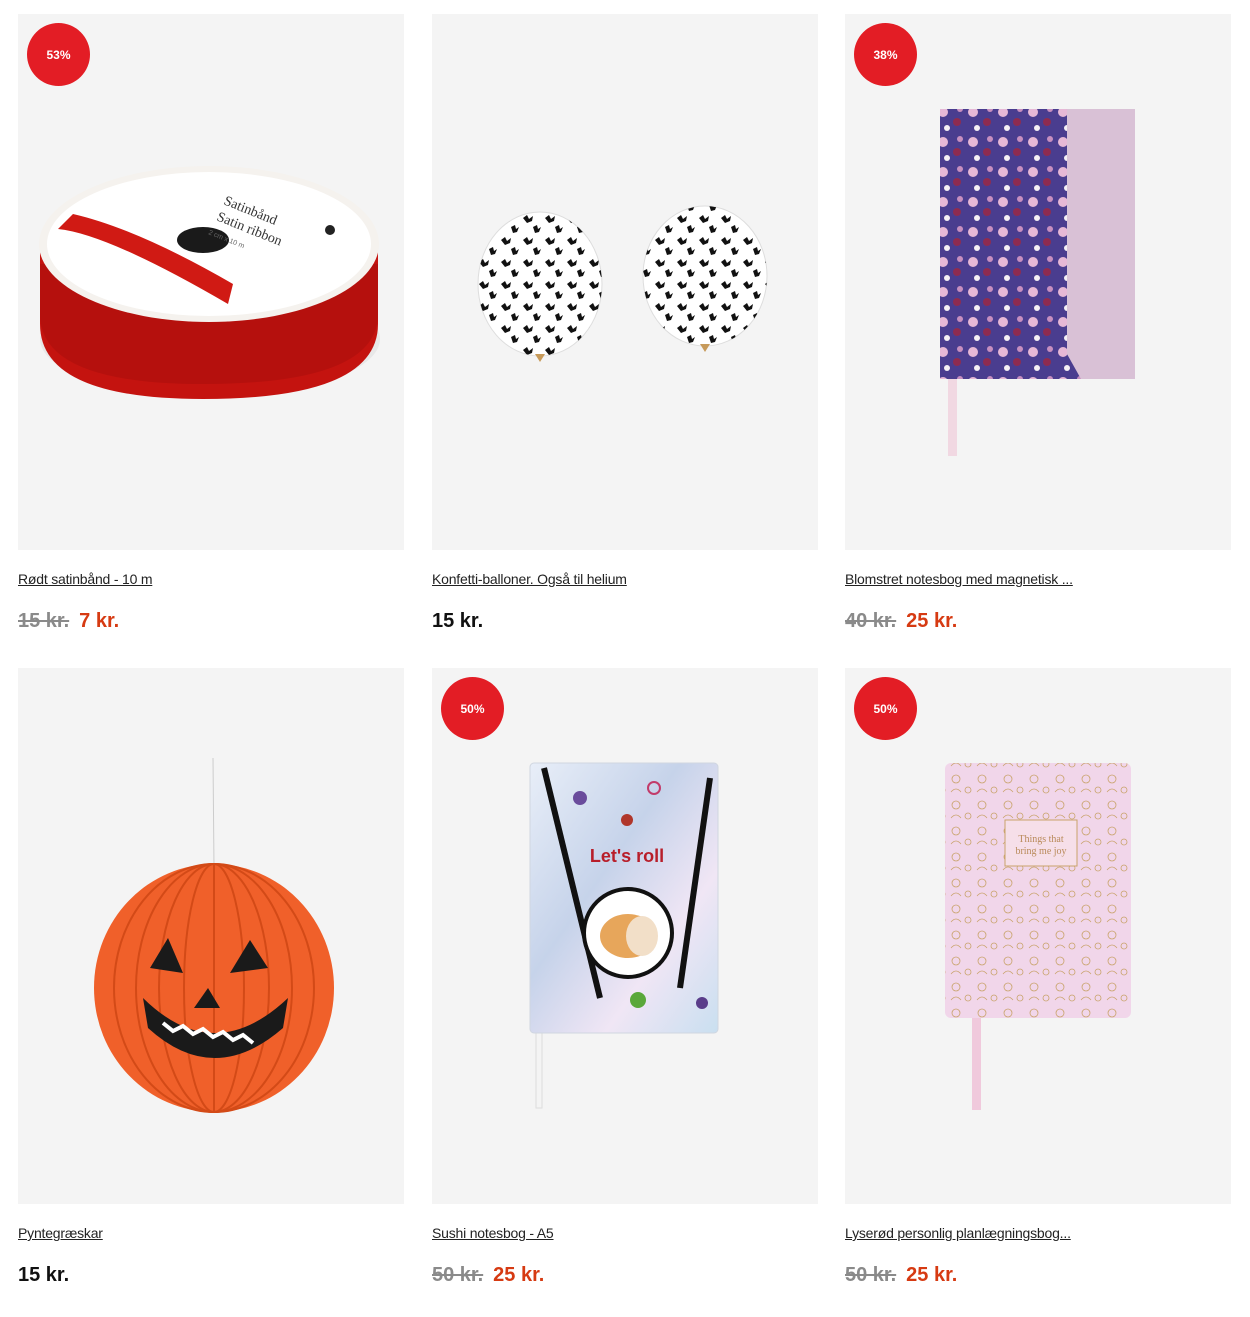 The height and width of the screenshot is (1317, 1250). What do you see at coordinates (60, 1233) in the screenshot?
I see `product-title-link: Pyntegræskar` at bounding box center [60, 1233].